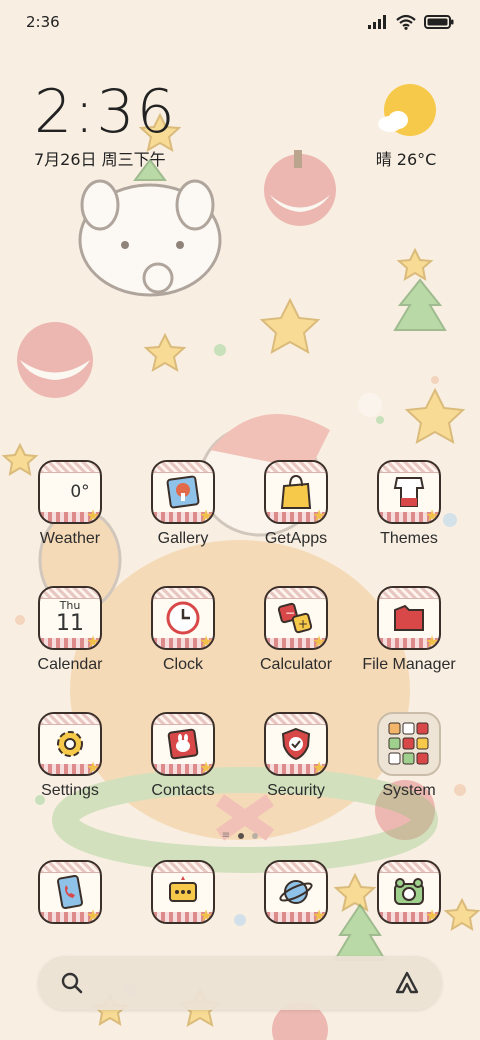 The image size is (480, 1040). Describe the element at coordinates (409, 618) in the screenshot. I see `folder-icon: ★` at that location.